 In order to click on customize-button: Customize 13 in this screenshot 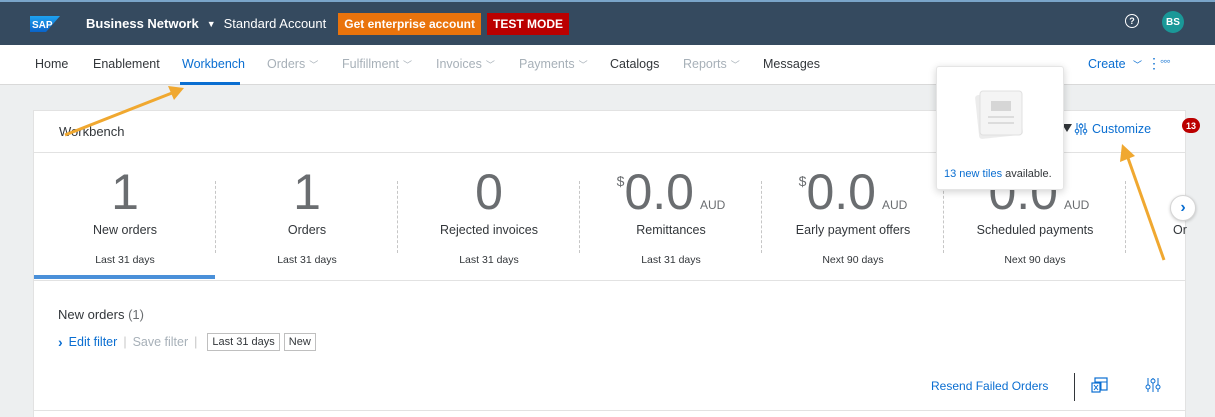, I will do `click(1137, 127)`.